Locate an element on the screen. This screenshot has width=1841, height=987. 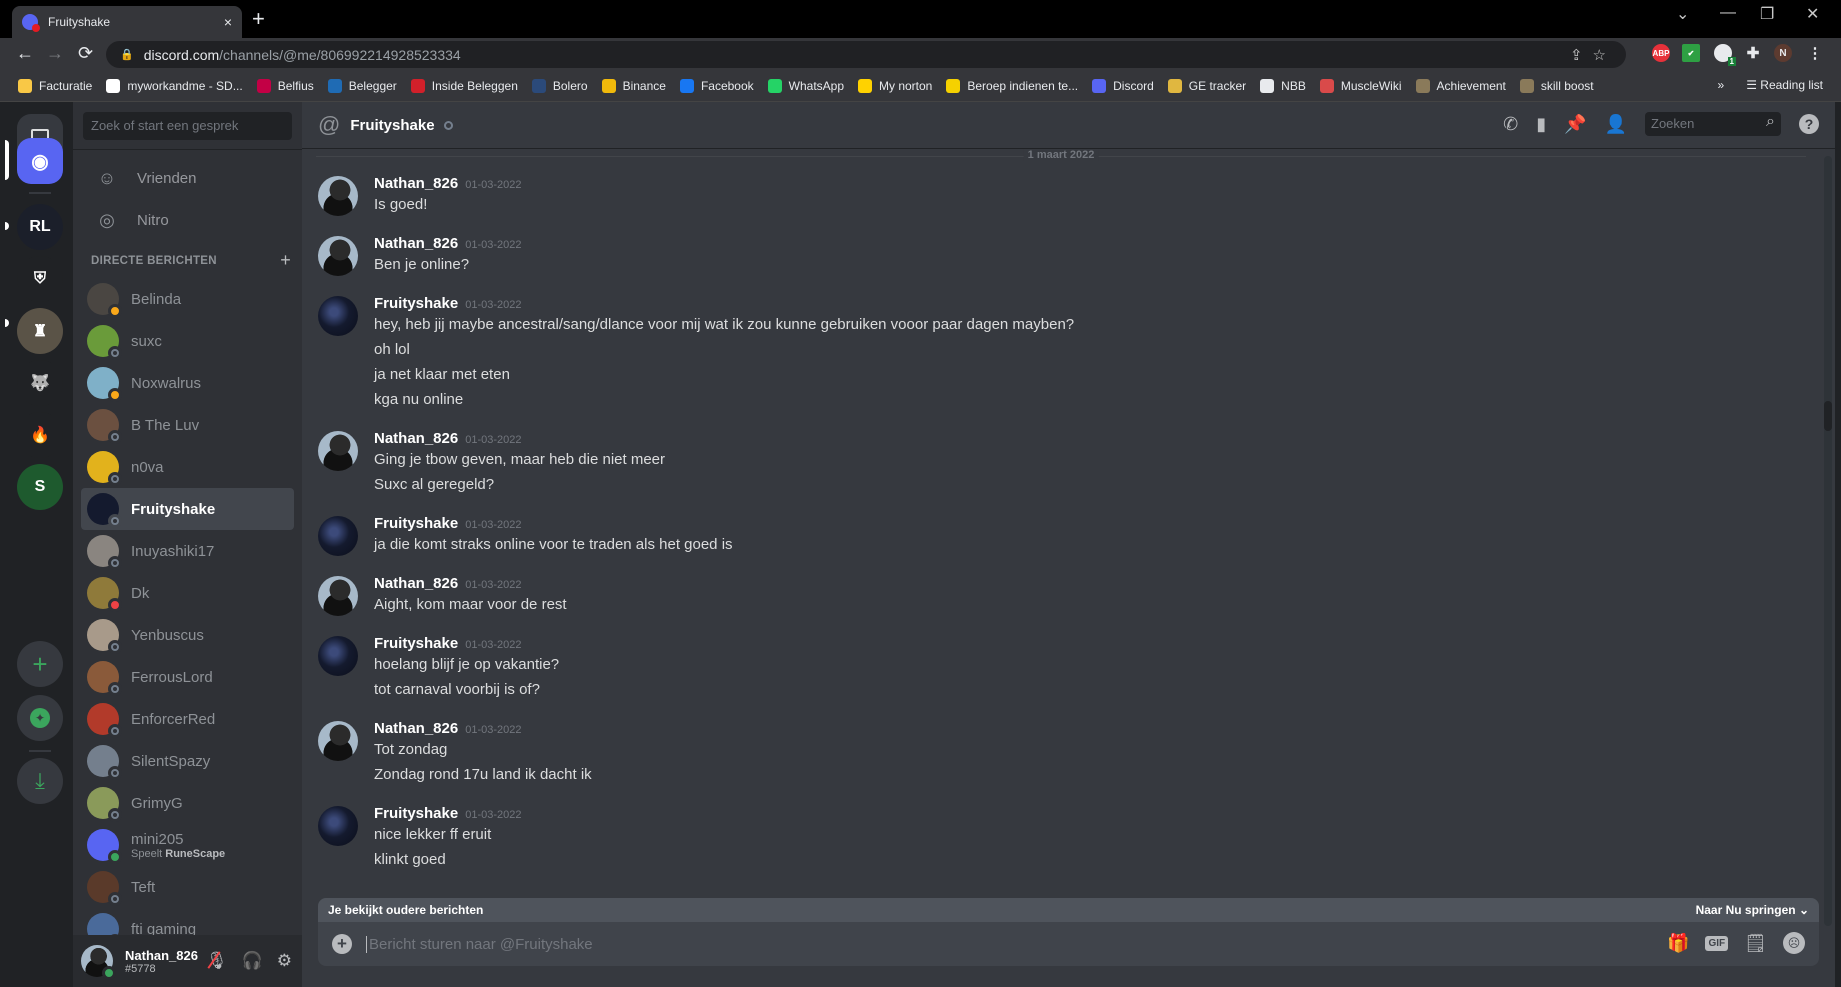
nav-nitro: ◎ Nitro is located at coordinates (187, 220).